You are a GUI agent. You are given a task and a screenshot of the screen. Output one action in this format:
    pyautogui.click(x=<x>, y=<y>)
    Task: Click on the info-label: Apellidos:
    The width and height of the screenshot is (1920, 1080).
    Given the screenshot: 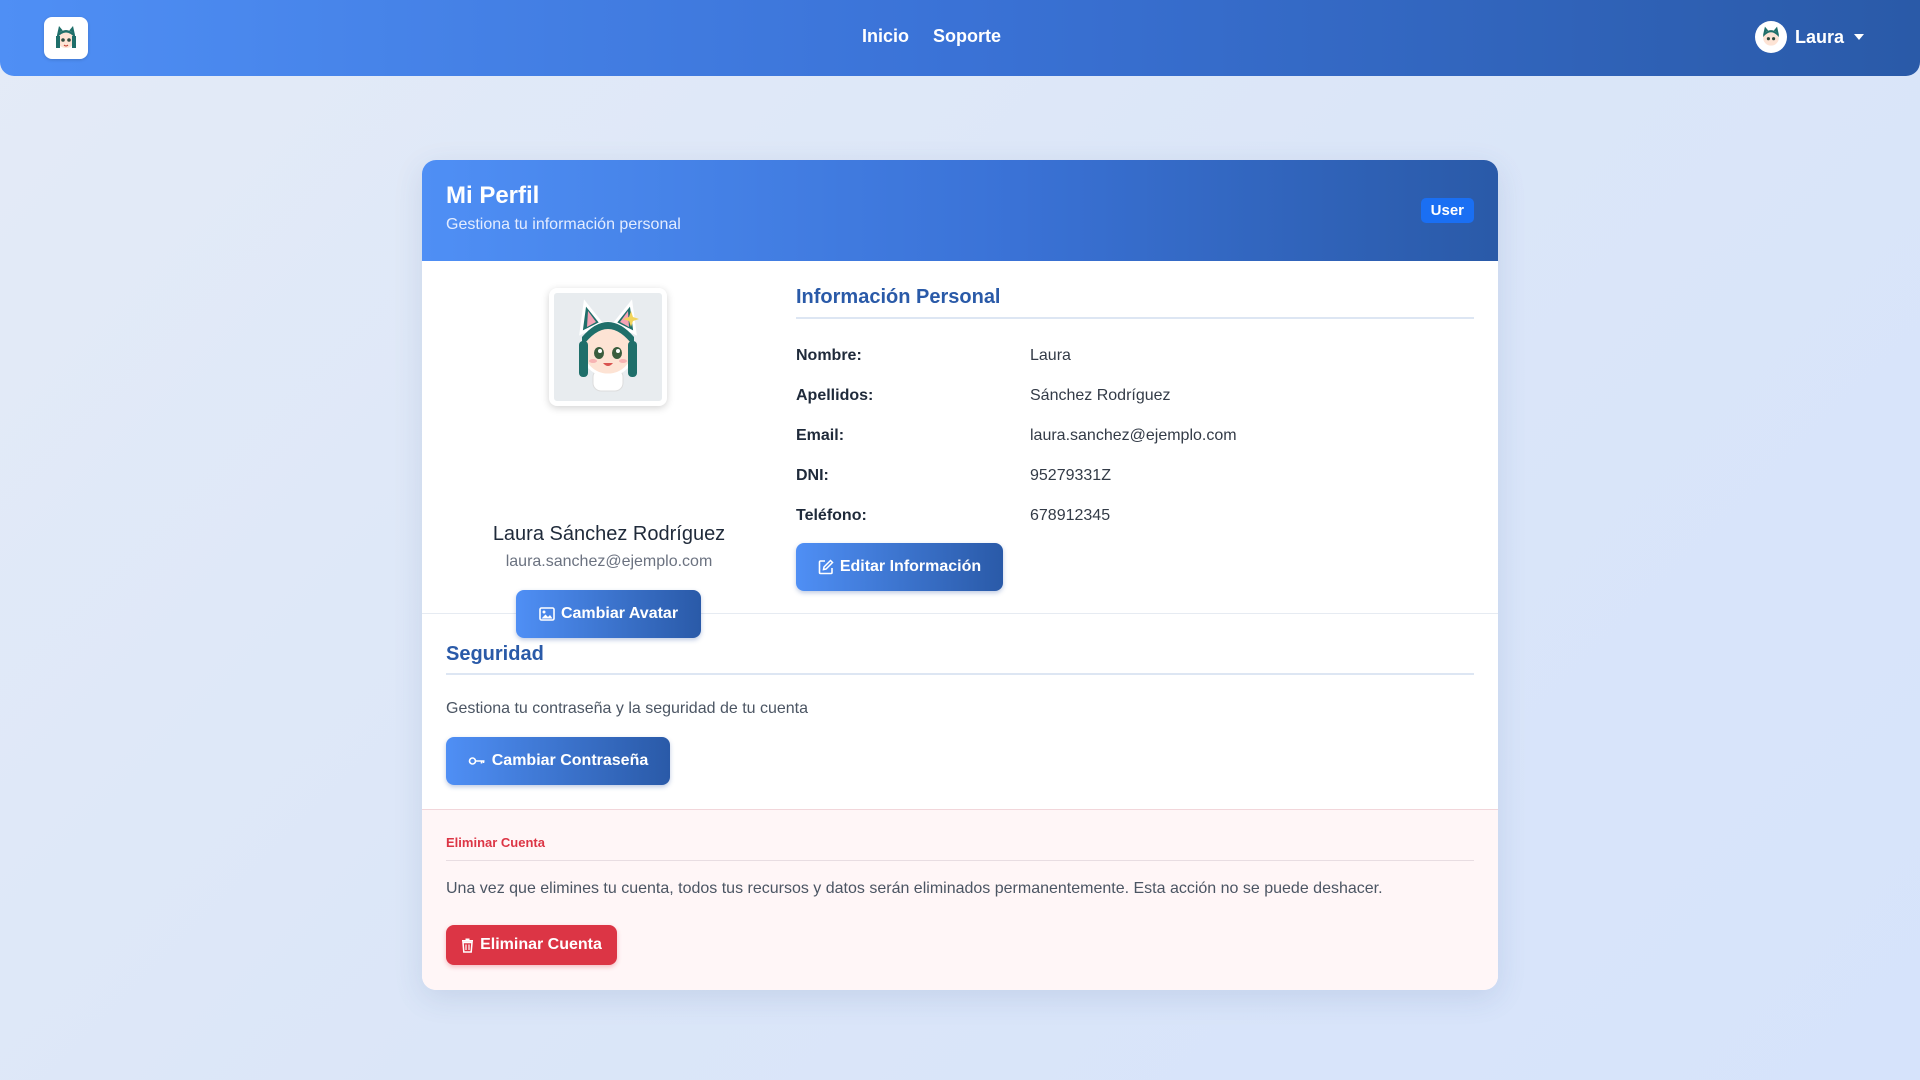 What is the action you would take?
    pyautogui.click(x=835, y=395)
    